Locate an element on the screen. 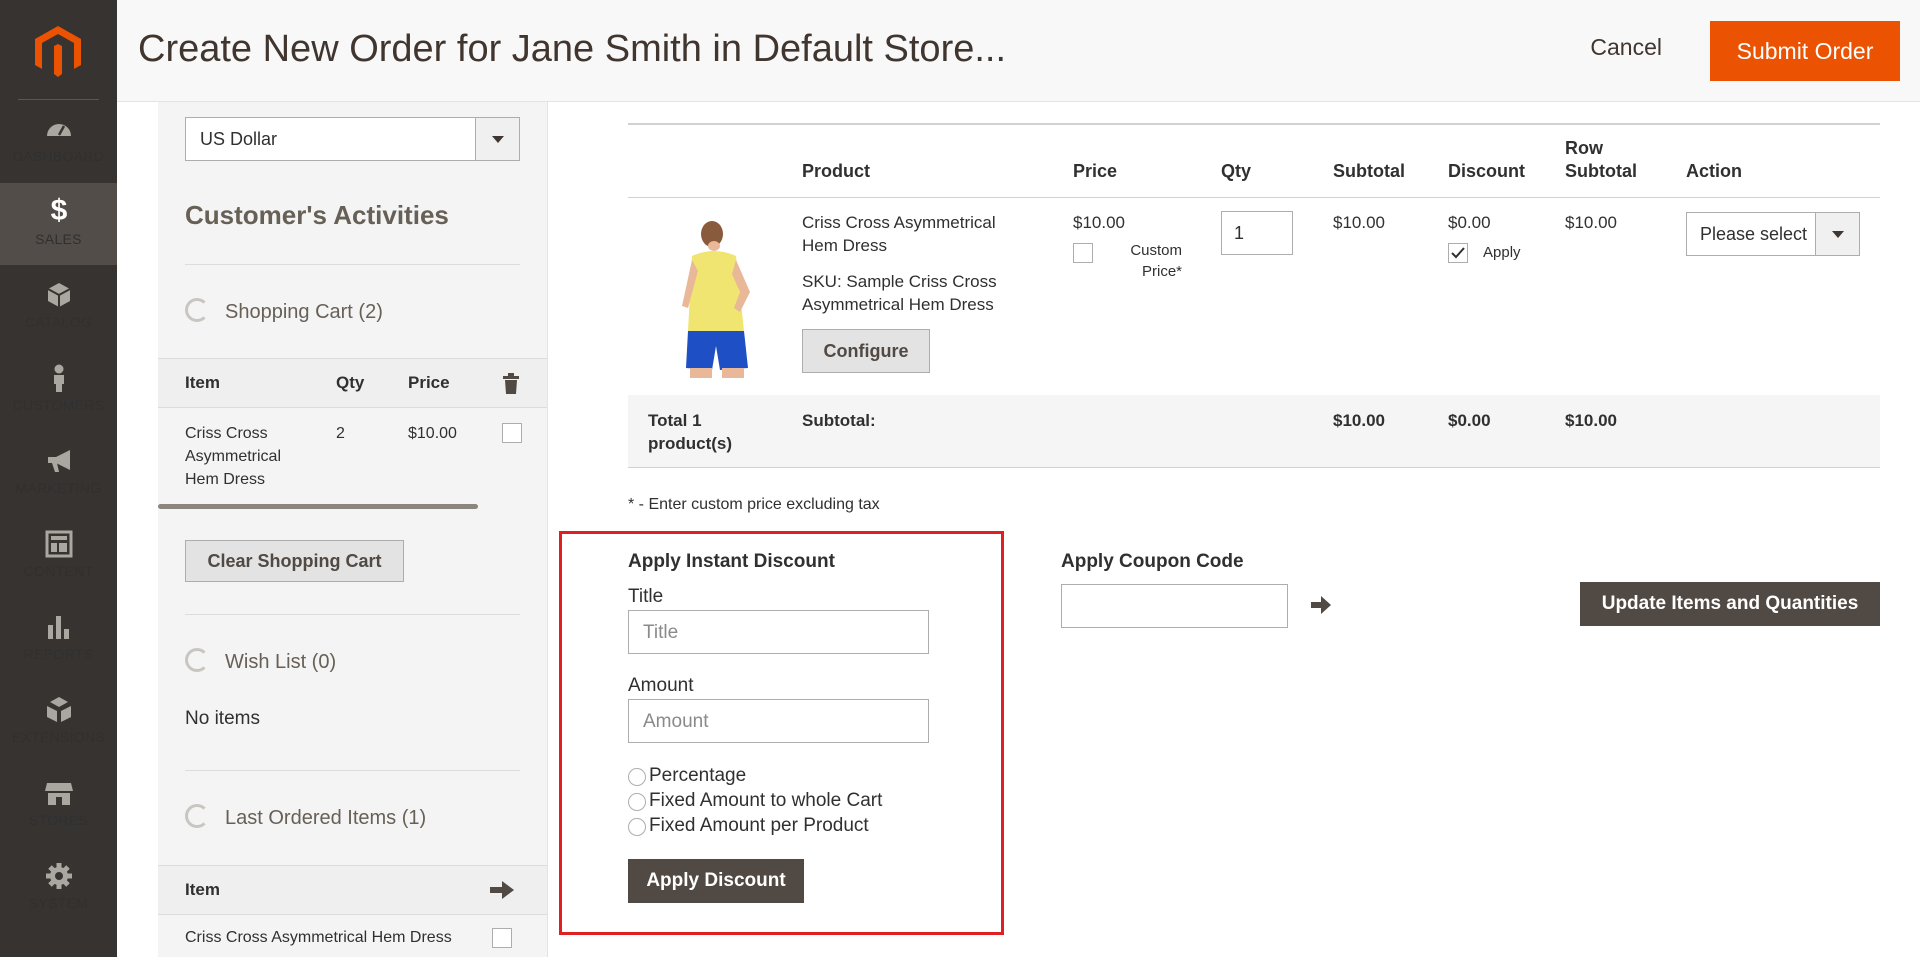  option-fixed-product-label: Fixed Amount per Product is located at coordinates (759, 825).